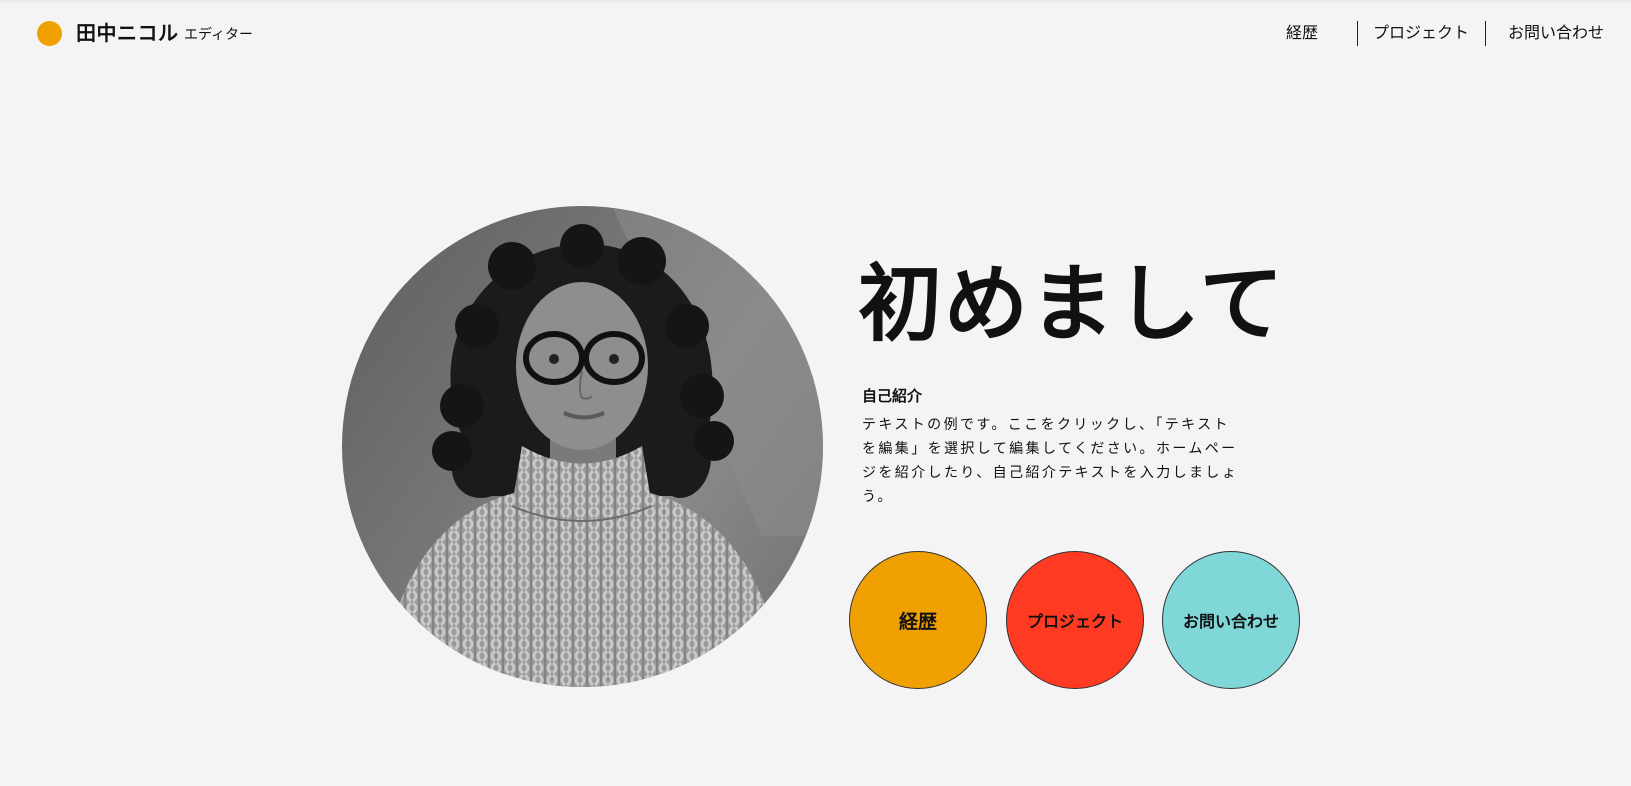 Image resolution: width=1631 pixels, height=786 pixels. Describe the element at coordinates (1072, 304) in the screenshot. I see `hero-title: 初めまして` at that location.